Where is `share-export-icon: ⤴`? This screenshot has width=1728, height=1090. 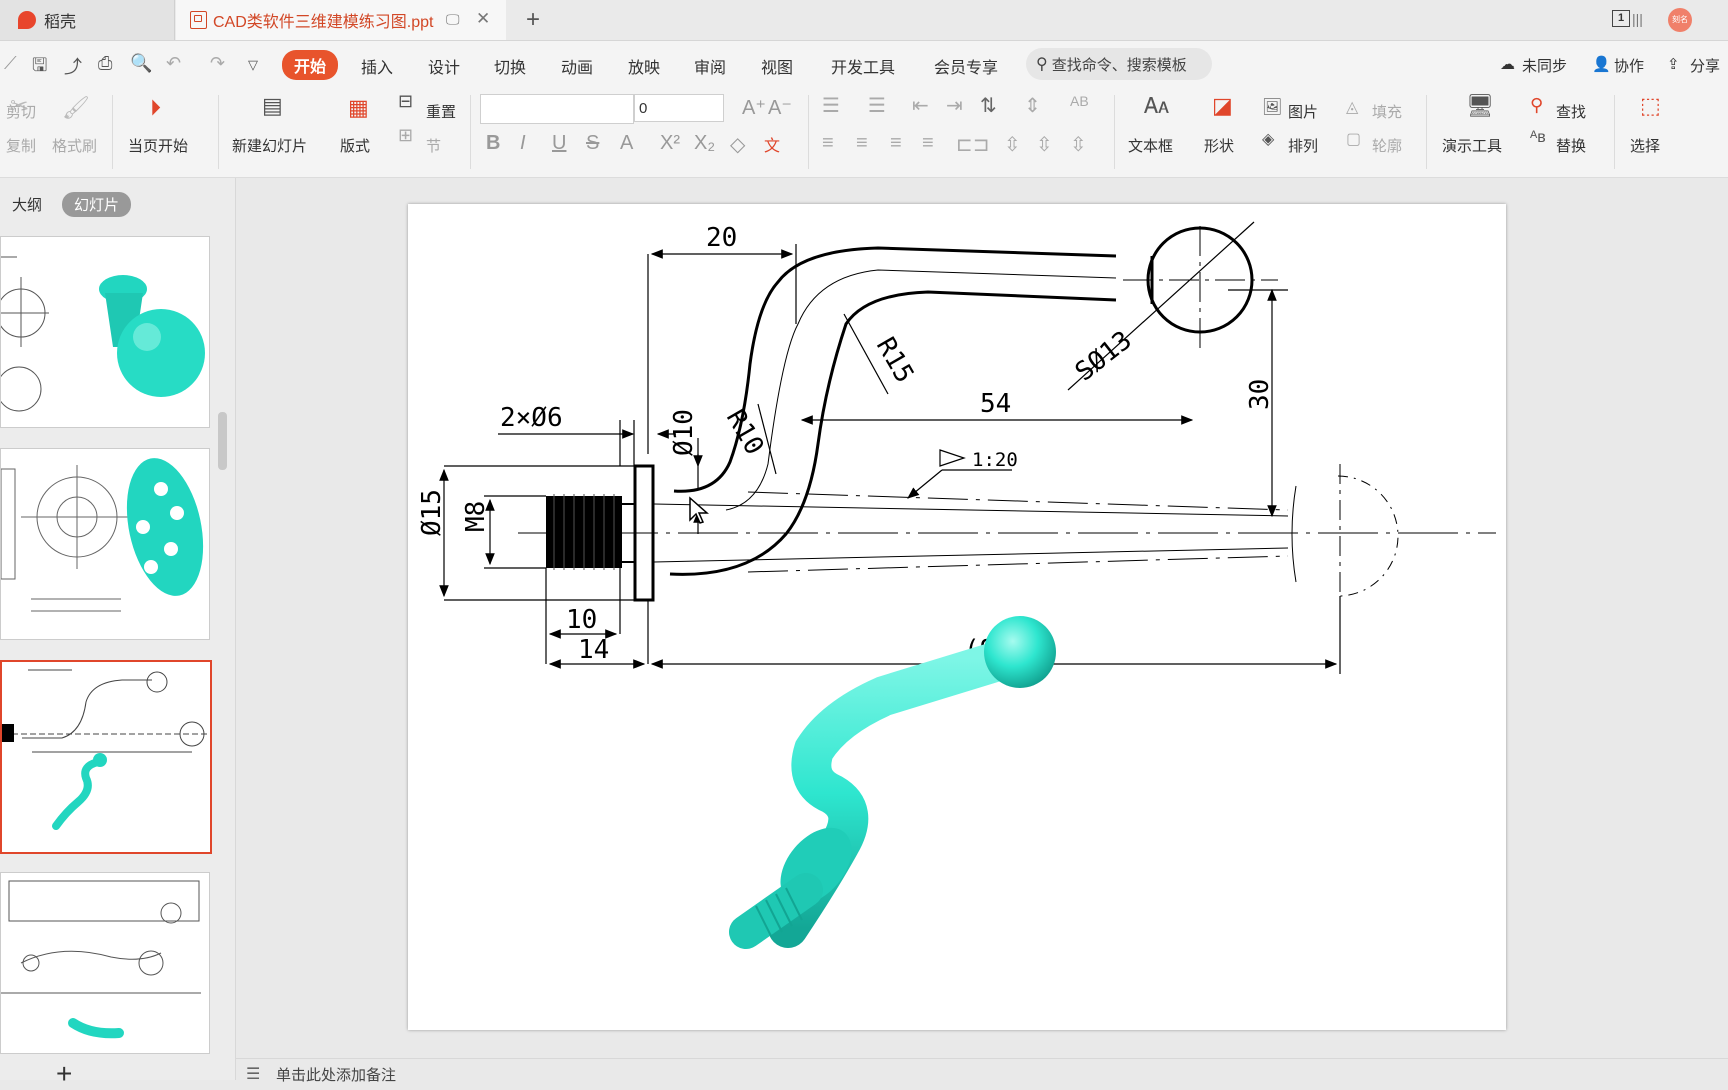
share-export-icon: ⤴ is located at coordinates (73, 66).